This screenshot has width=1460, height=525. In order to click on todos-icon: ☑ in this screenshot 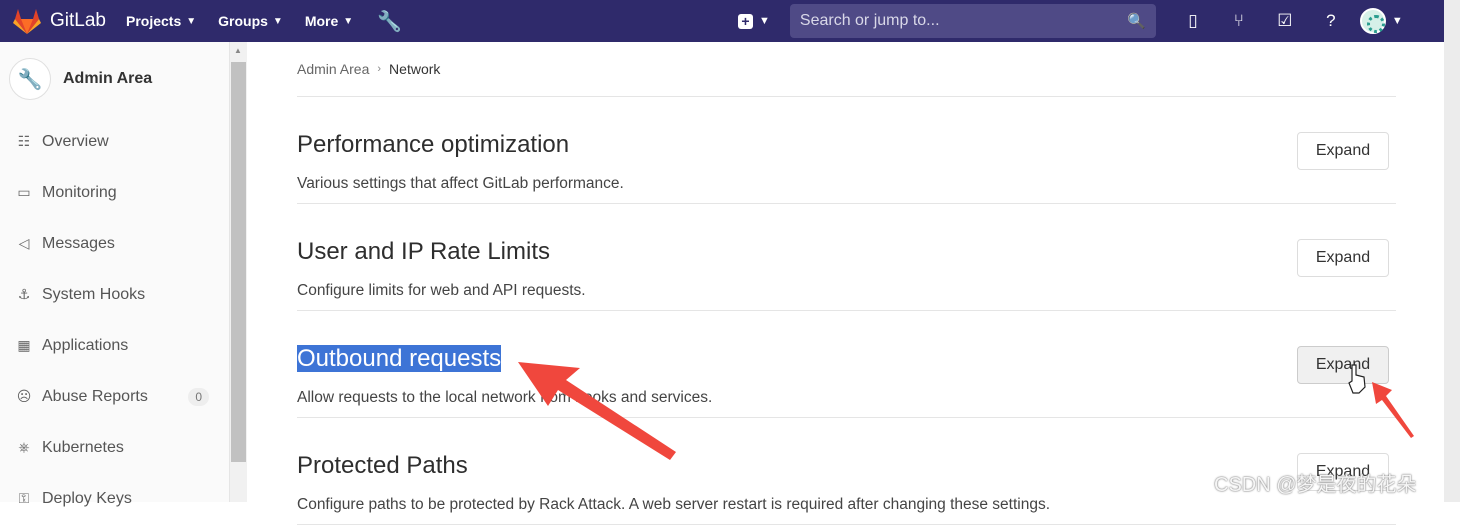, I will do `click(1285, 21)`.